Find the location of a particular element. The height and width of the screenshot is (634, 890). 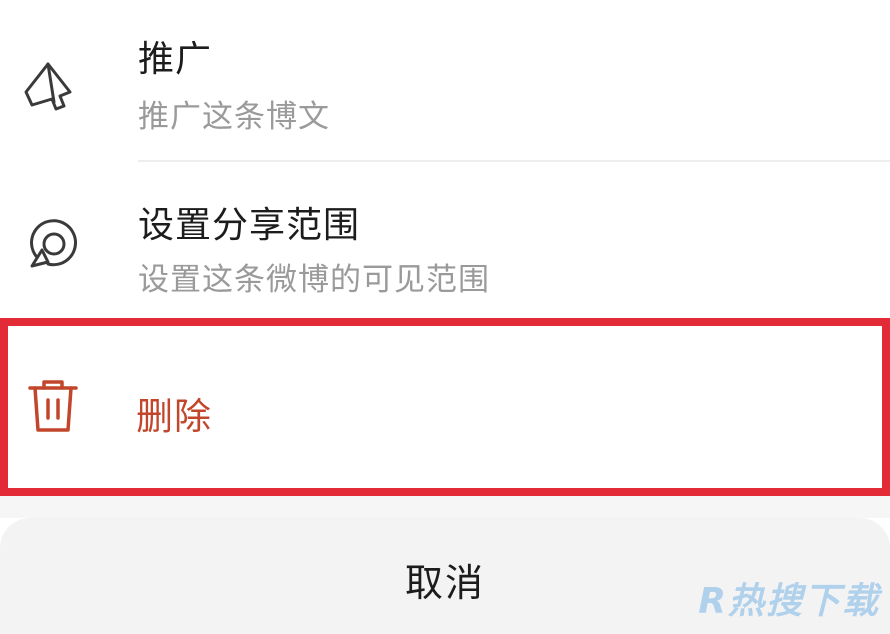

section-gap is located at coordinates (445, 507).